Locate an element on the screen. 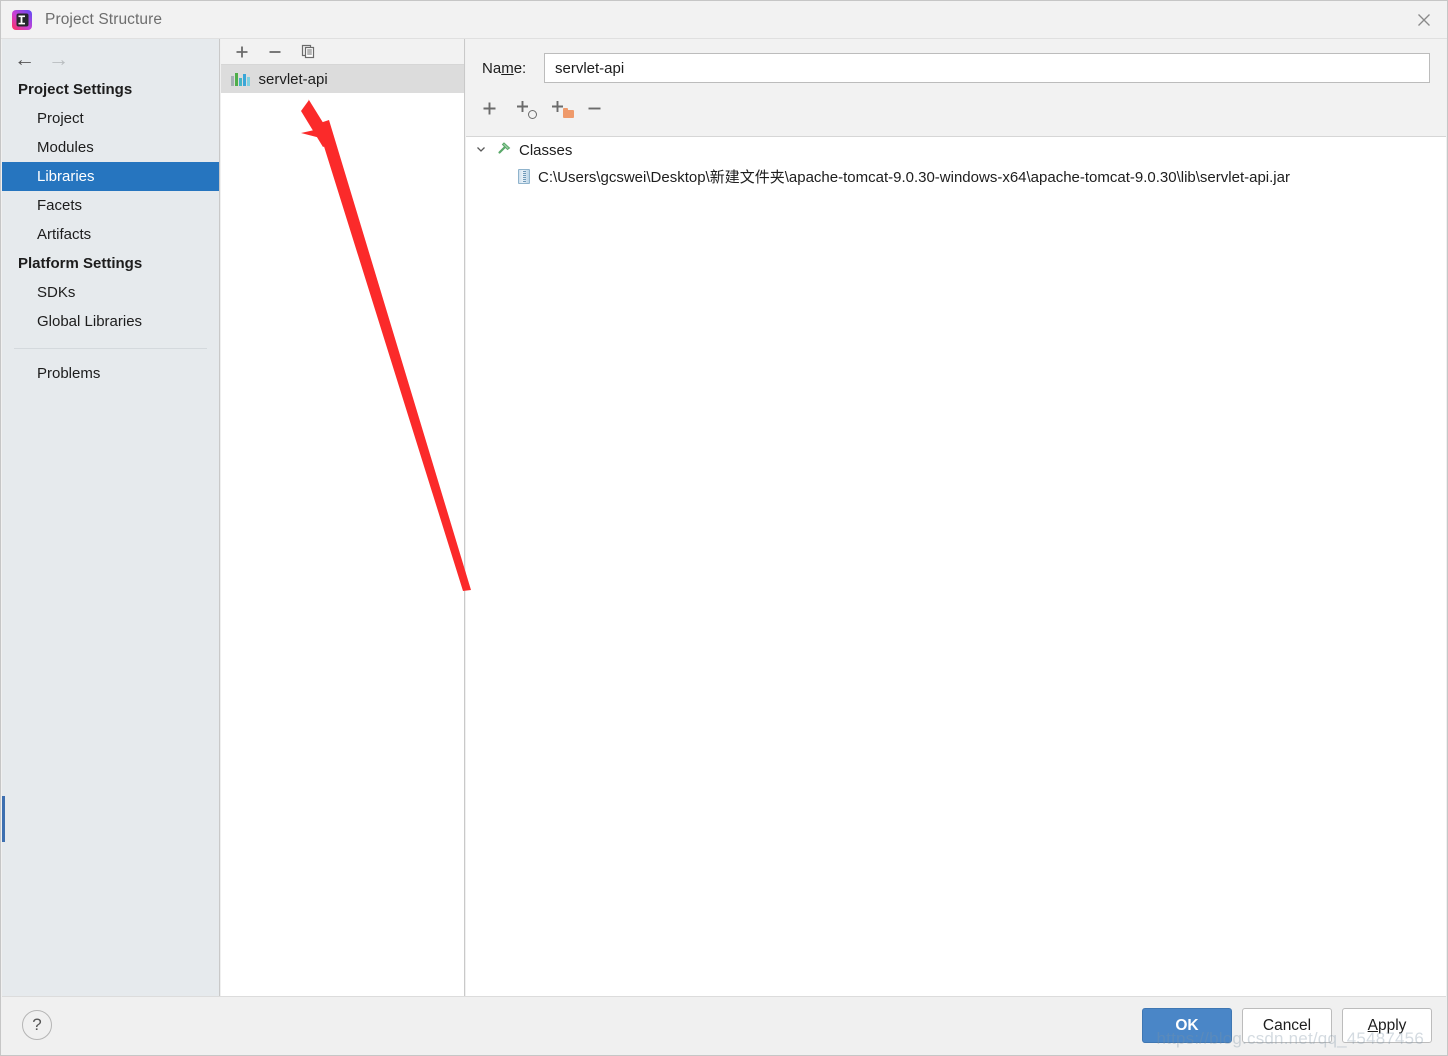 This screenshot has height=1056, width=1448. copy-library-button is located at coordinates (308, 52).